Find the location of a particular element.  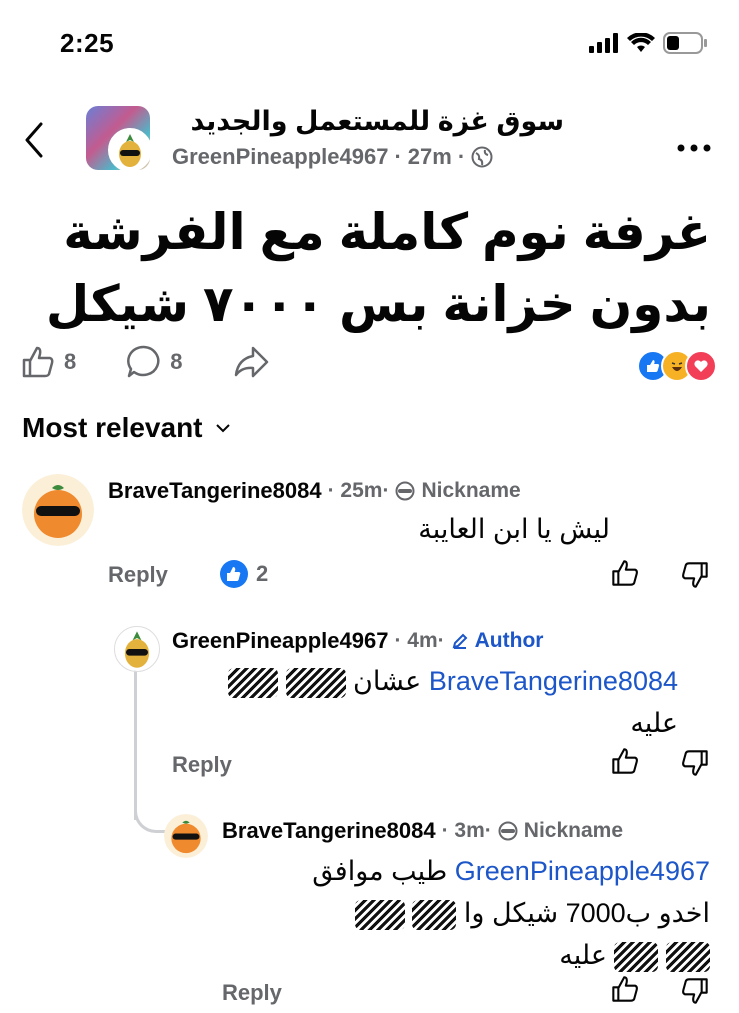

status-icons is located at coordinates (649, 43).